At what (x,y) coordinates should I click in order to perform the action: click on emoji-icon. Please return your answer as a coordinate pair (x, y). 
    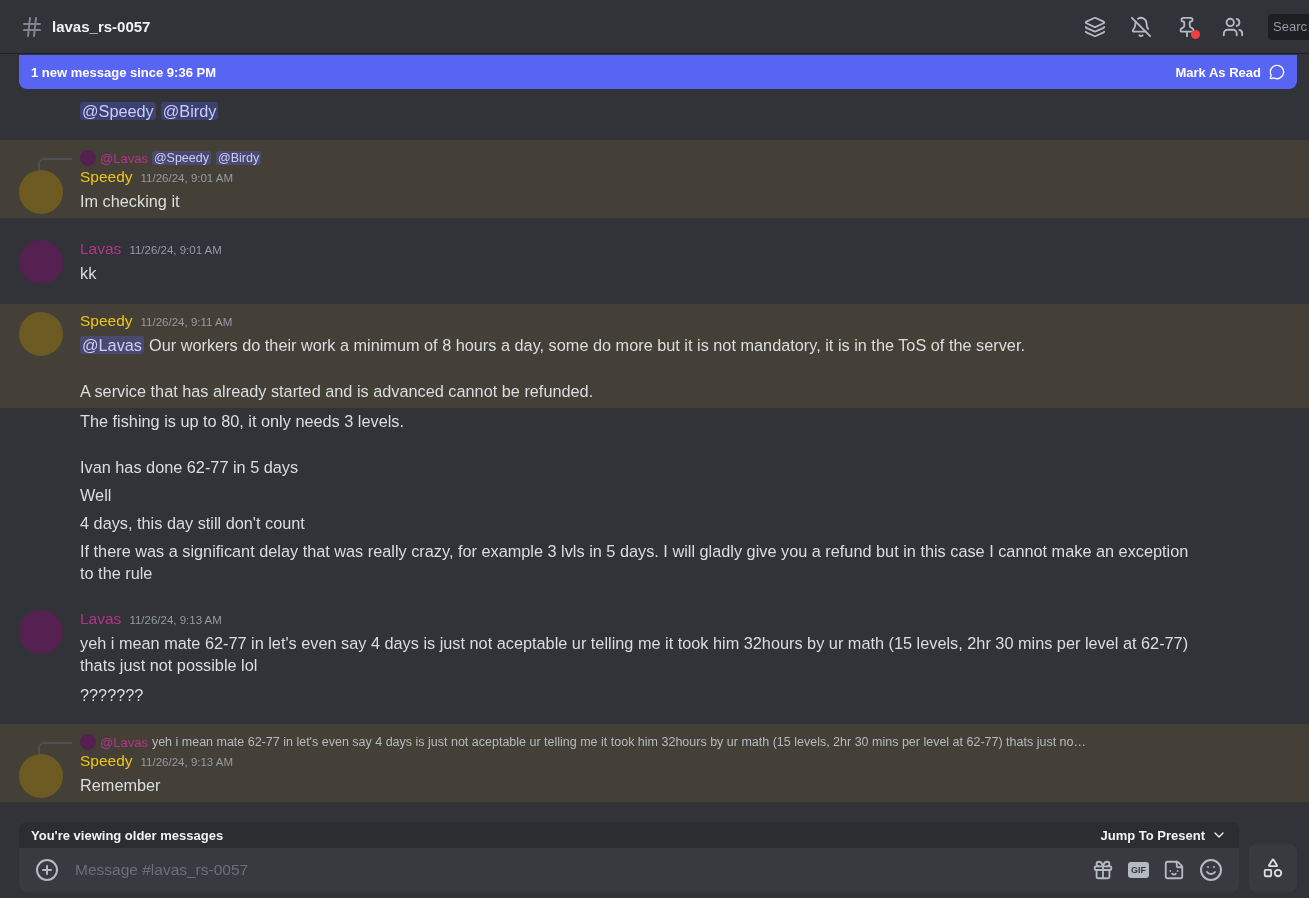
    Looking at the image, I should click on (1211, 870).